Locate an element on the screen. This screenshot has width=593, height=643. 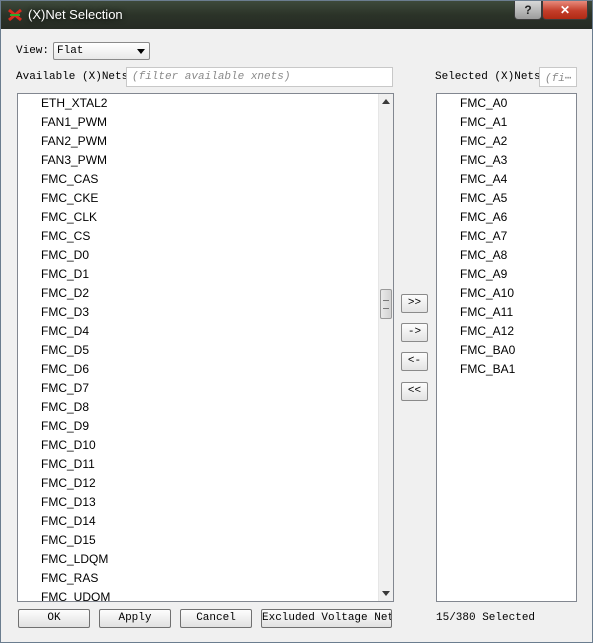
view-label: View: is located at coordinates (33, 51).